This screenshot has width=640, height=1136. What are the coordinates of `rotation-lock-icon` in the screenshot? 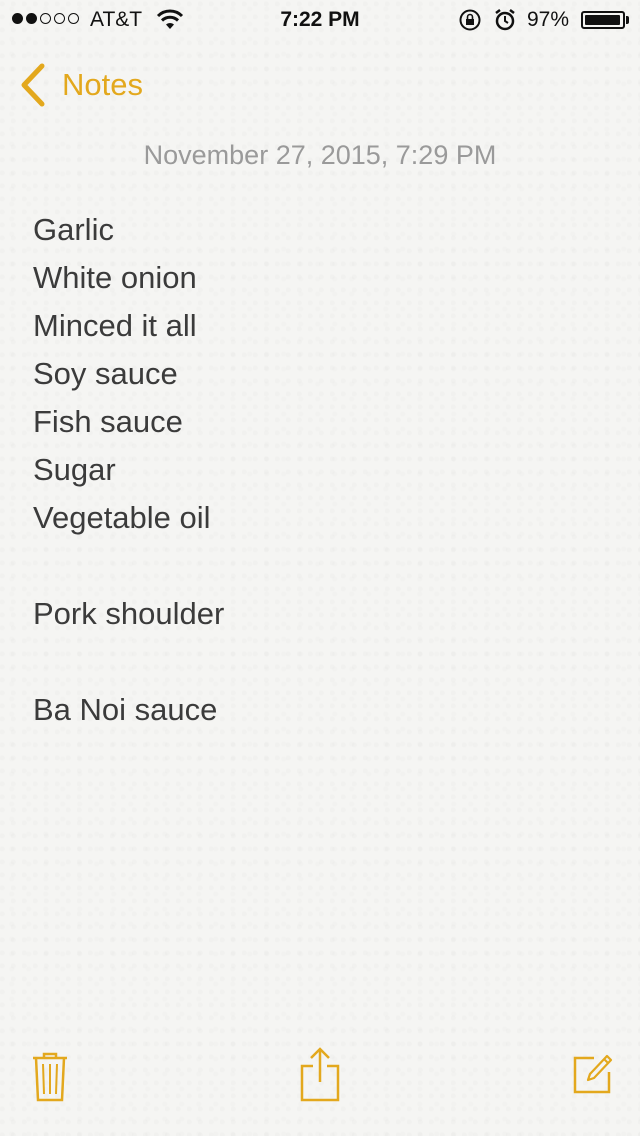 It's located at (470, 20).